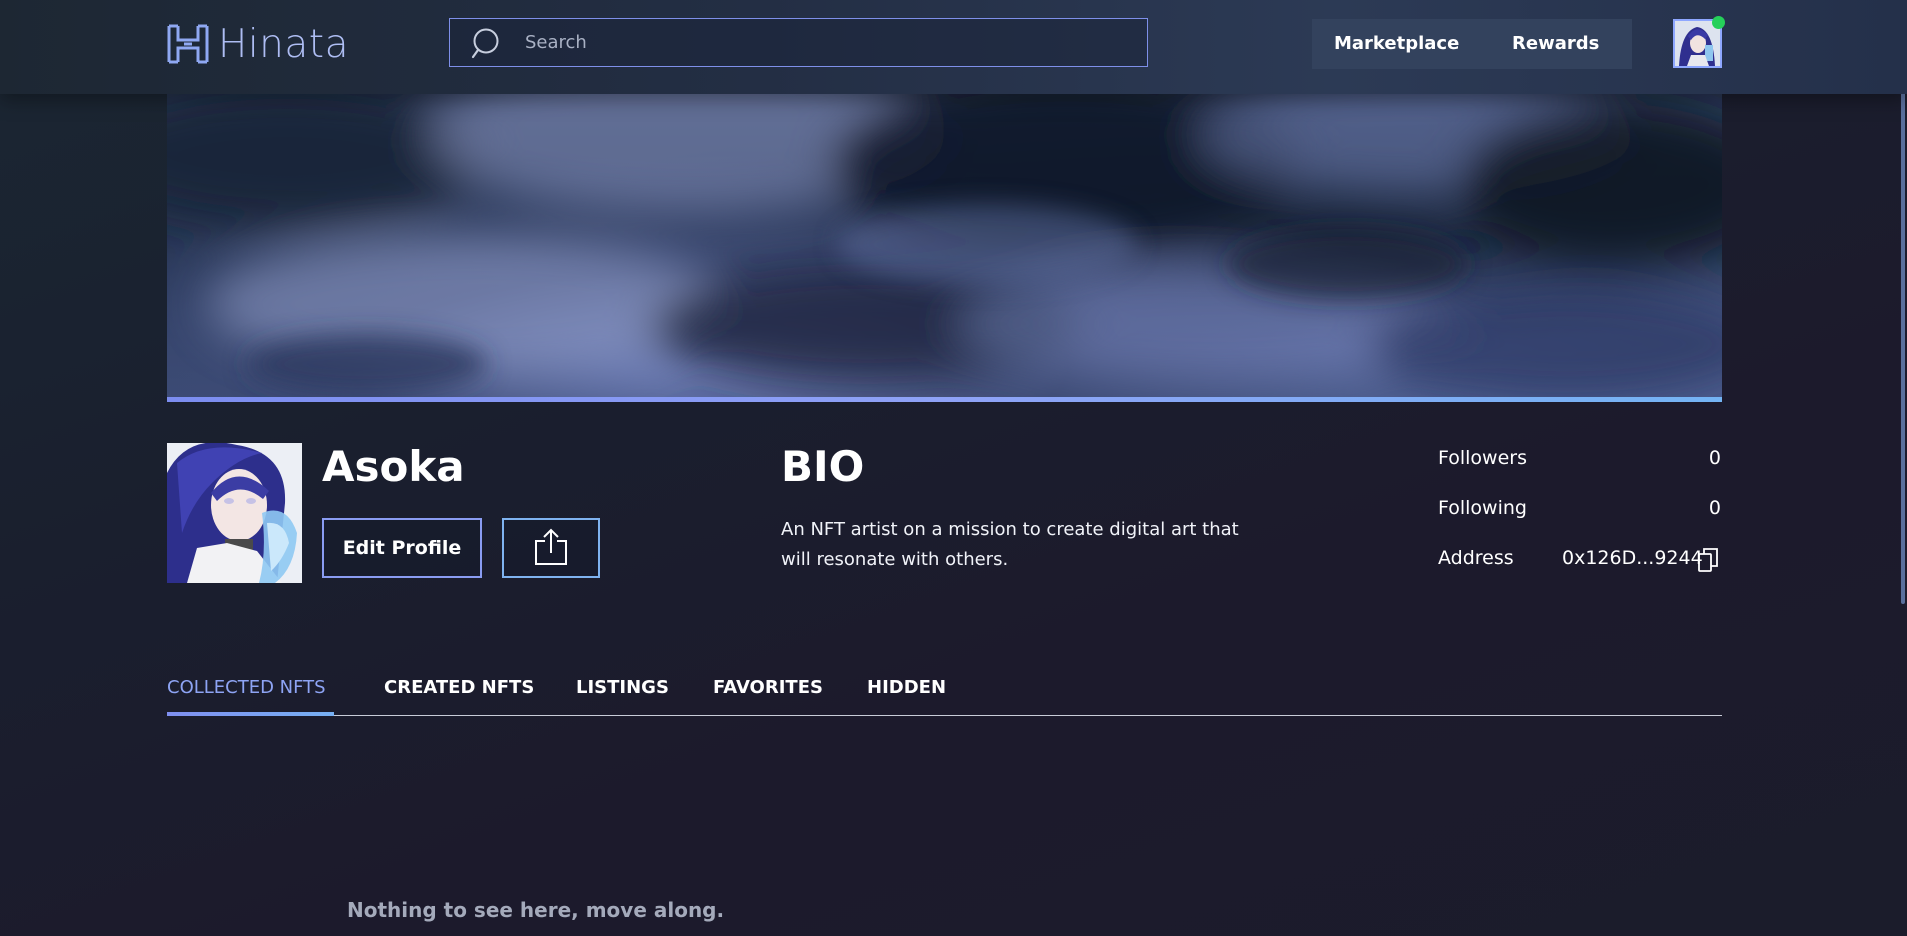 This screenshot has height=936, width=1907. Describe the element at coordinates (283, 44) in the screenshot. I see `logo-text: Hinata` at that location.